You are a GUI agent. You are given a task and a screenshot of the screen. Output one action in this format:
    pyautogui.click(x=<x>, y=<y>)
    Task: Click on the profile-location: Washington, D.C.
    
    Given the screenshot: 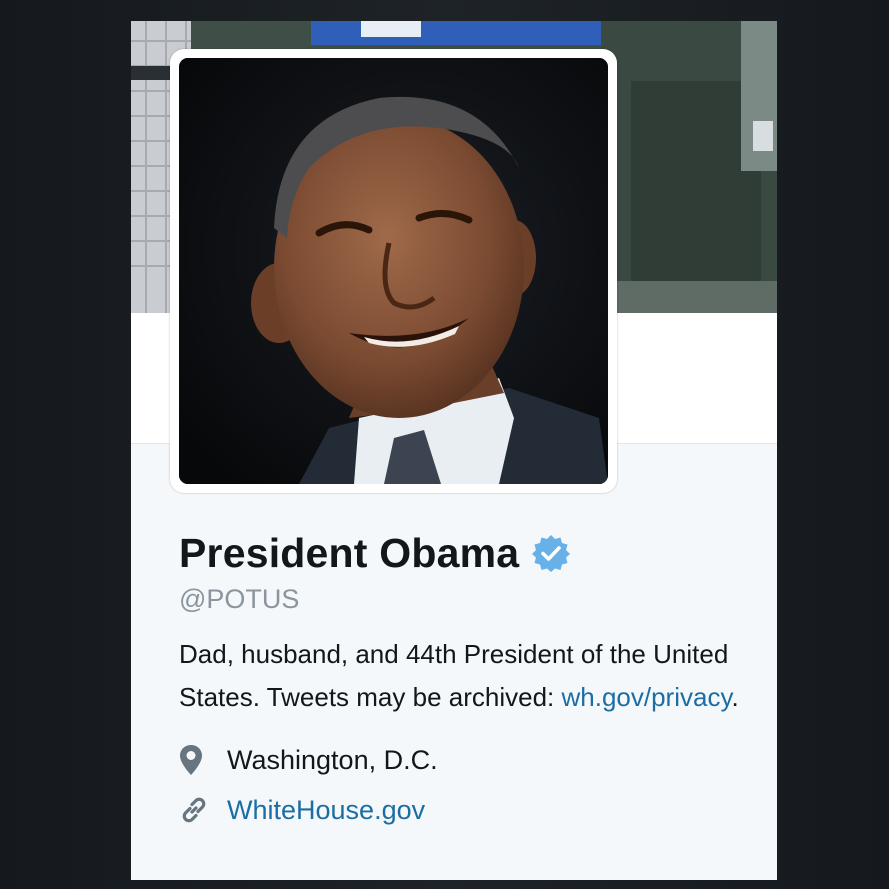 What is the action you would take?
    pyautogui.click(x=469, y=760)
    